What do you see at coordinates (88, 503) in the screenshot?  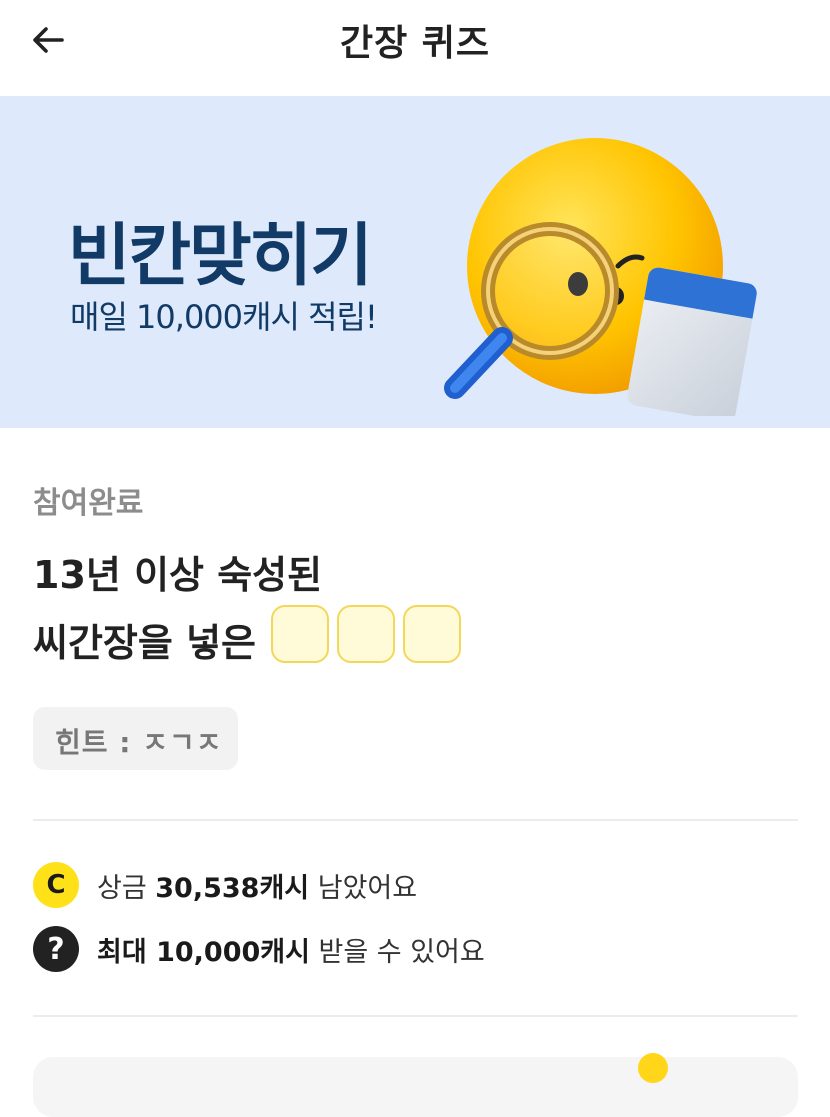 I see `participation-status: 참여완료` at bounding box center [88, 503].